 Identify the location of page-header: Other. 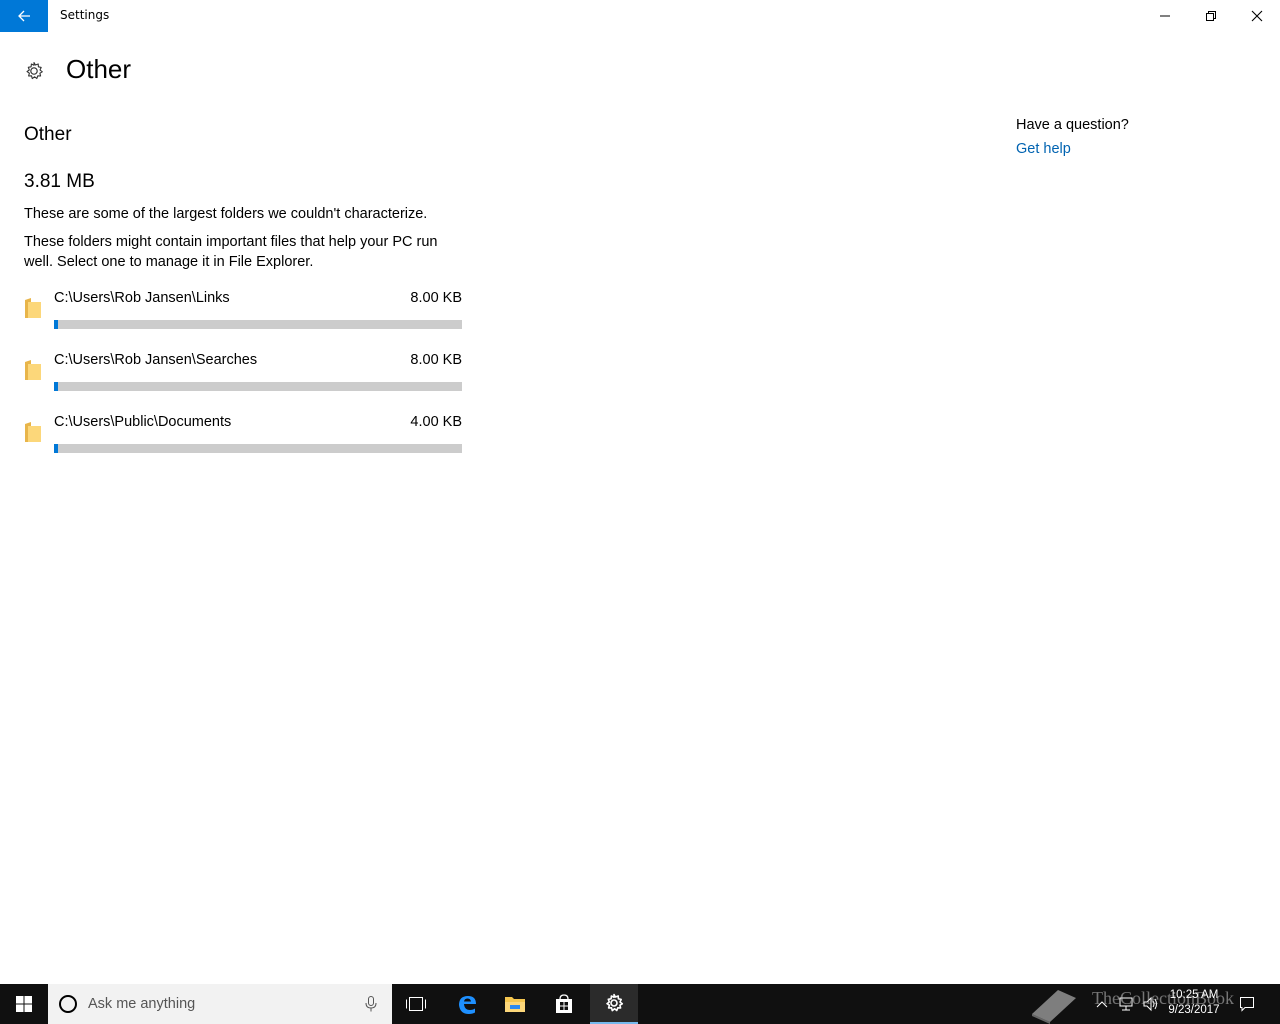
(78, 69).